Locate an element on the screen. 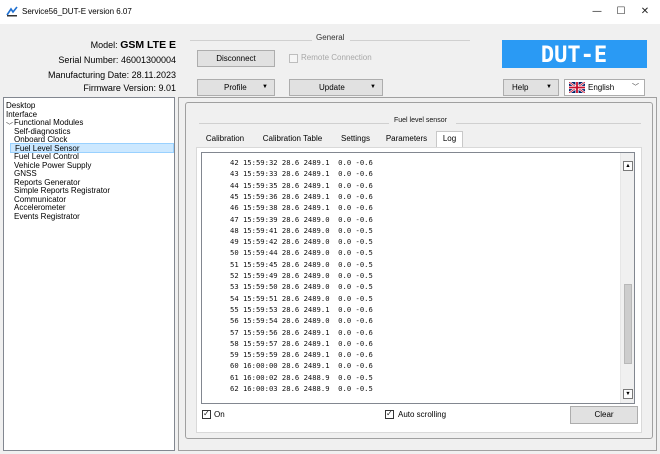 The width and height of the screenshot is (660, 454). serial-row: Serial Number: 46001300004 is located at coordinates (117, 60).